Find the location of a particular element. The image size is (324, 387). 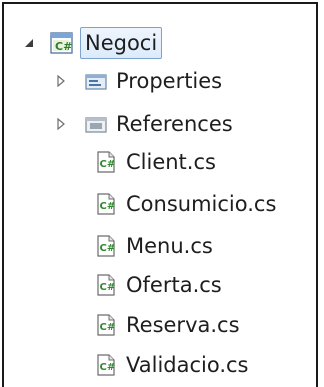

tree-item-file: C# Validacio.cs is located at coordinates (171, 365).